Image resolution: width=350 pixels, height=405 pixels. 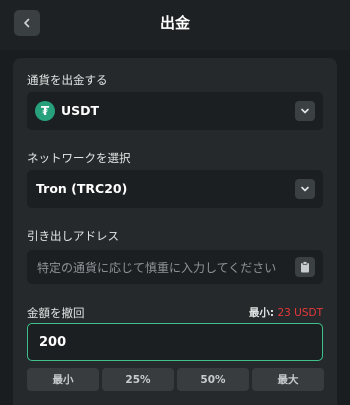 I want to click on address-input, so click(x=164, y=267).